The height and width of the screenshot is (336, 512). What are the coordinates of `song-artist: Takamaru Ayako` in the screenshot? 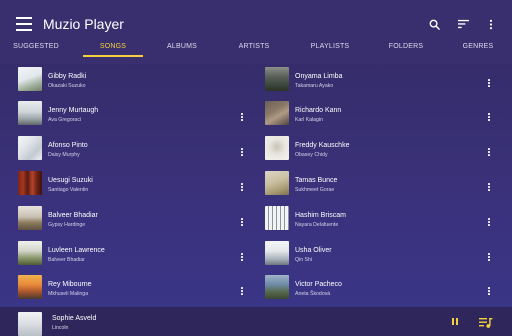 It's located at (314, 86).